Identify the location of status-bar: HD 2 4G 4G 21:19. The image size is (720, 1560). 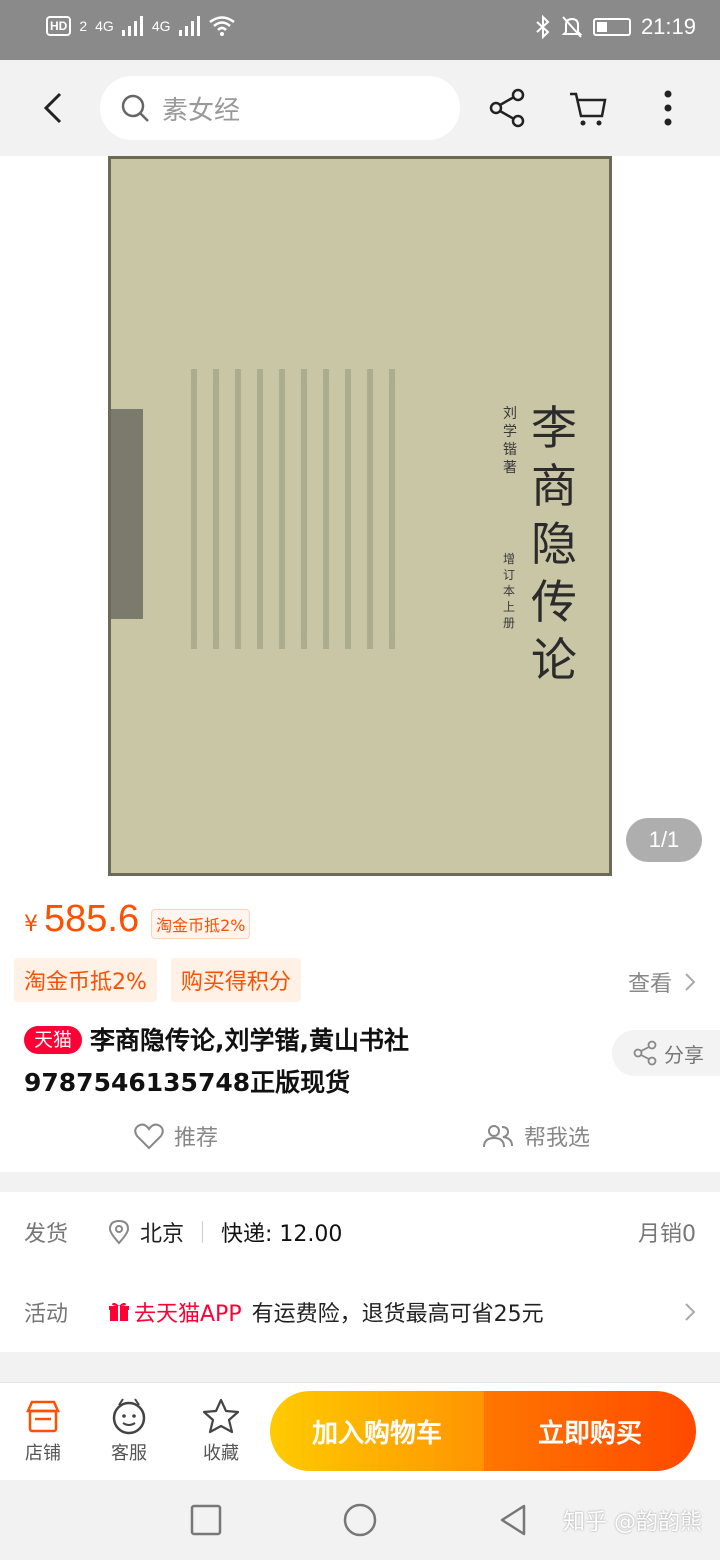
(360, 30).